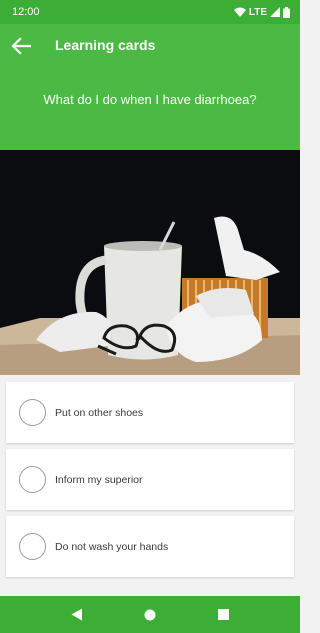 This screenshot has width=320, height=633. Describe the element at coordinates (112, 546) in the screenshot. I see `answer-label: Do not wash your hands` at that location.